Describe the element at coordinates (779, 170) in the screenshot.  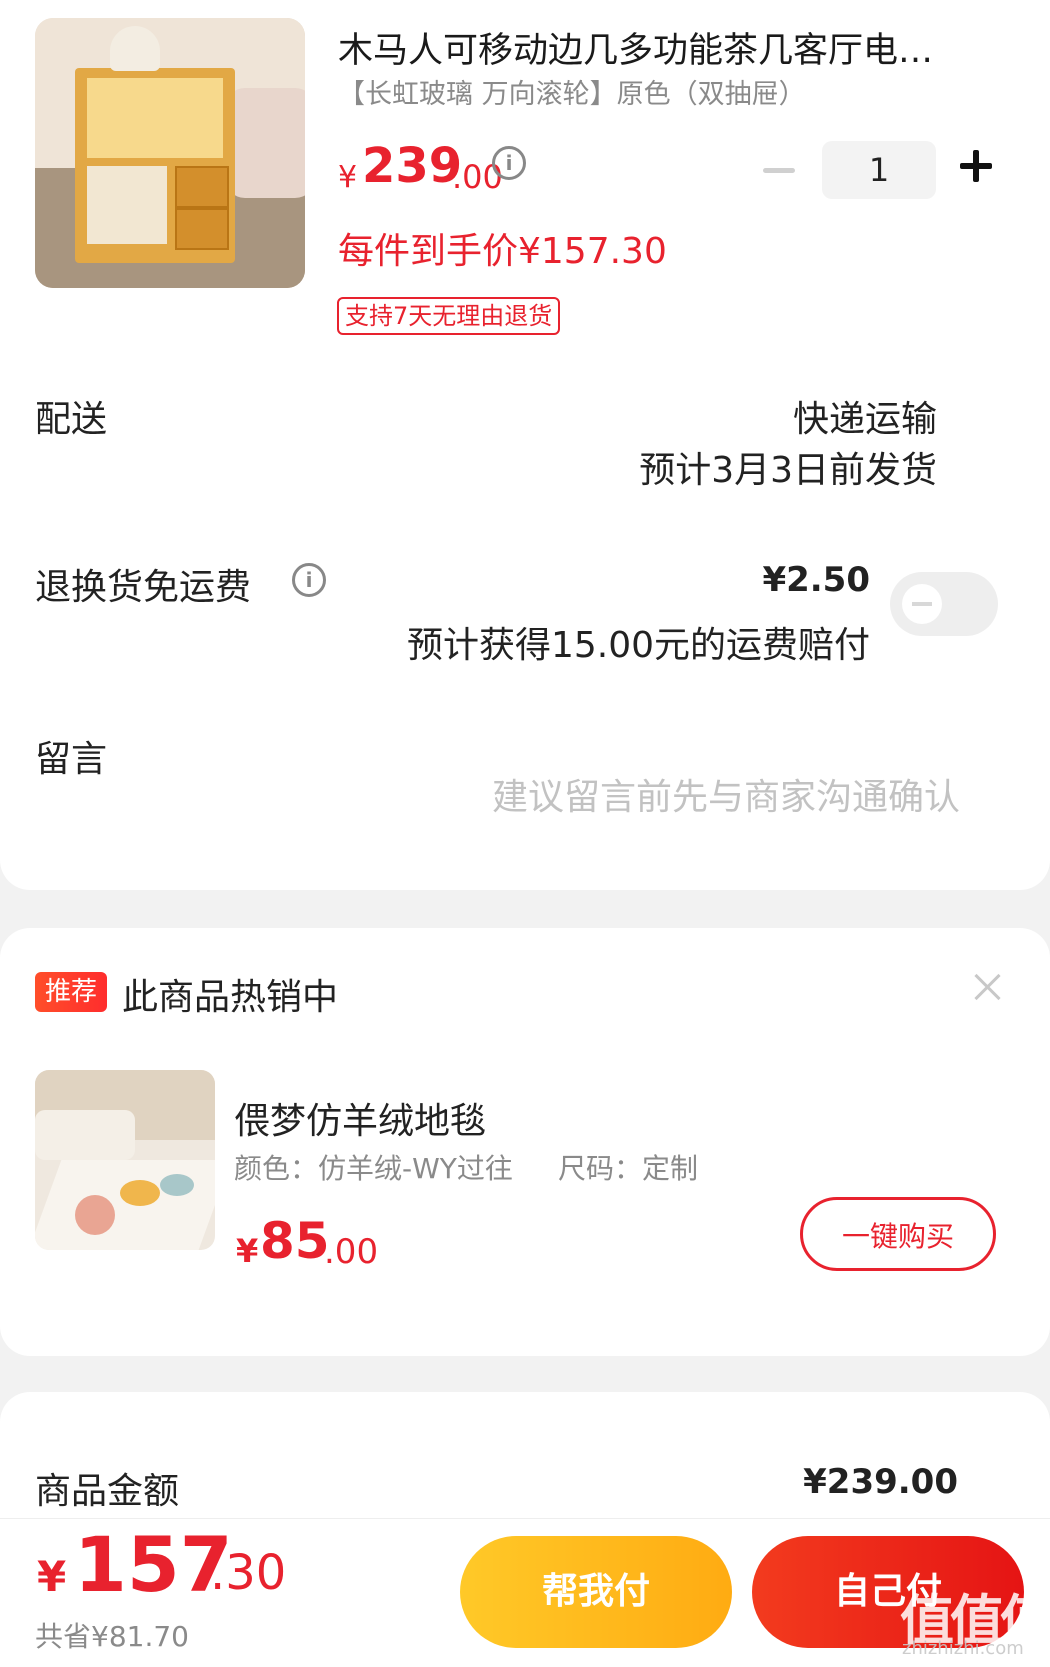
I see `quantity-decrease-button` at that location.